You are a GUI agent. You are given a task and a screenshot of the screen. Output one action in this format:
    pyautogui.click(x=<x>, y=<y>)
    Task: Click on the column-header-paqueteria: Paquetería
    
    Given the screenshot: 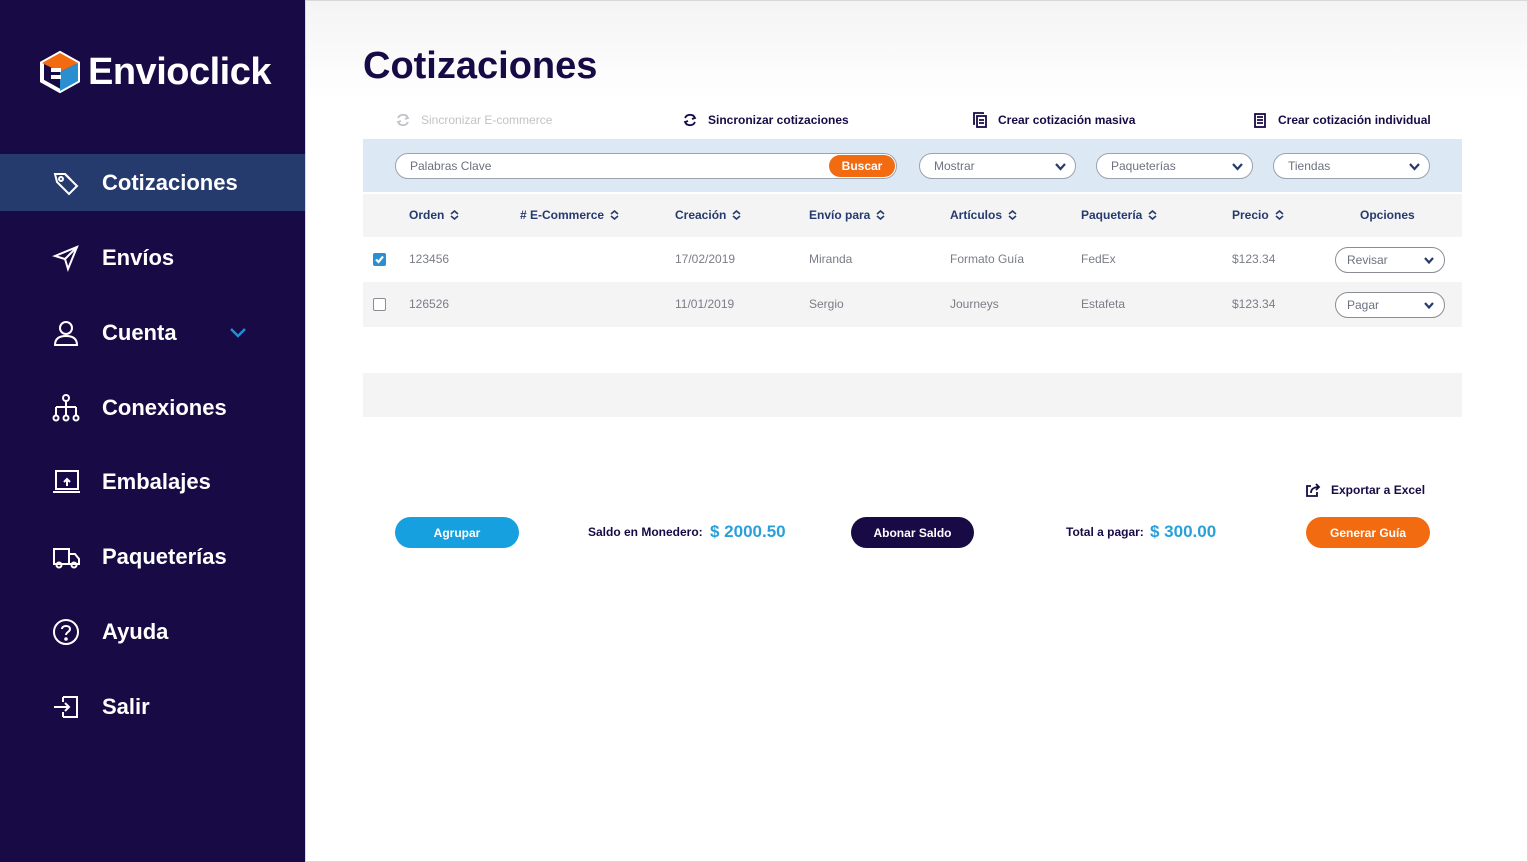 What is the action you would take?
    pyautogui.click(x=1119, y=215)
    